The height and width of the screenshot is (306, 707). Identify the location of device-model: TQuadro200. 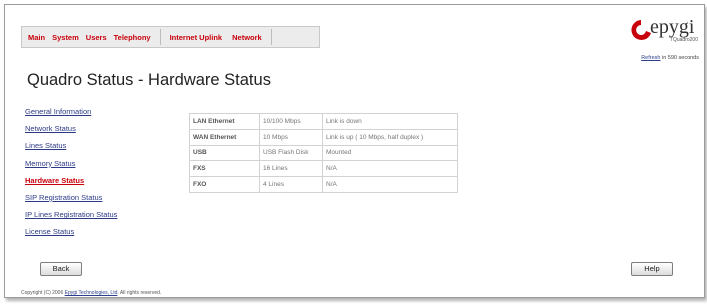
(683, 40).